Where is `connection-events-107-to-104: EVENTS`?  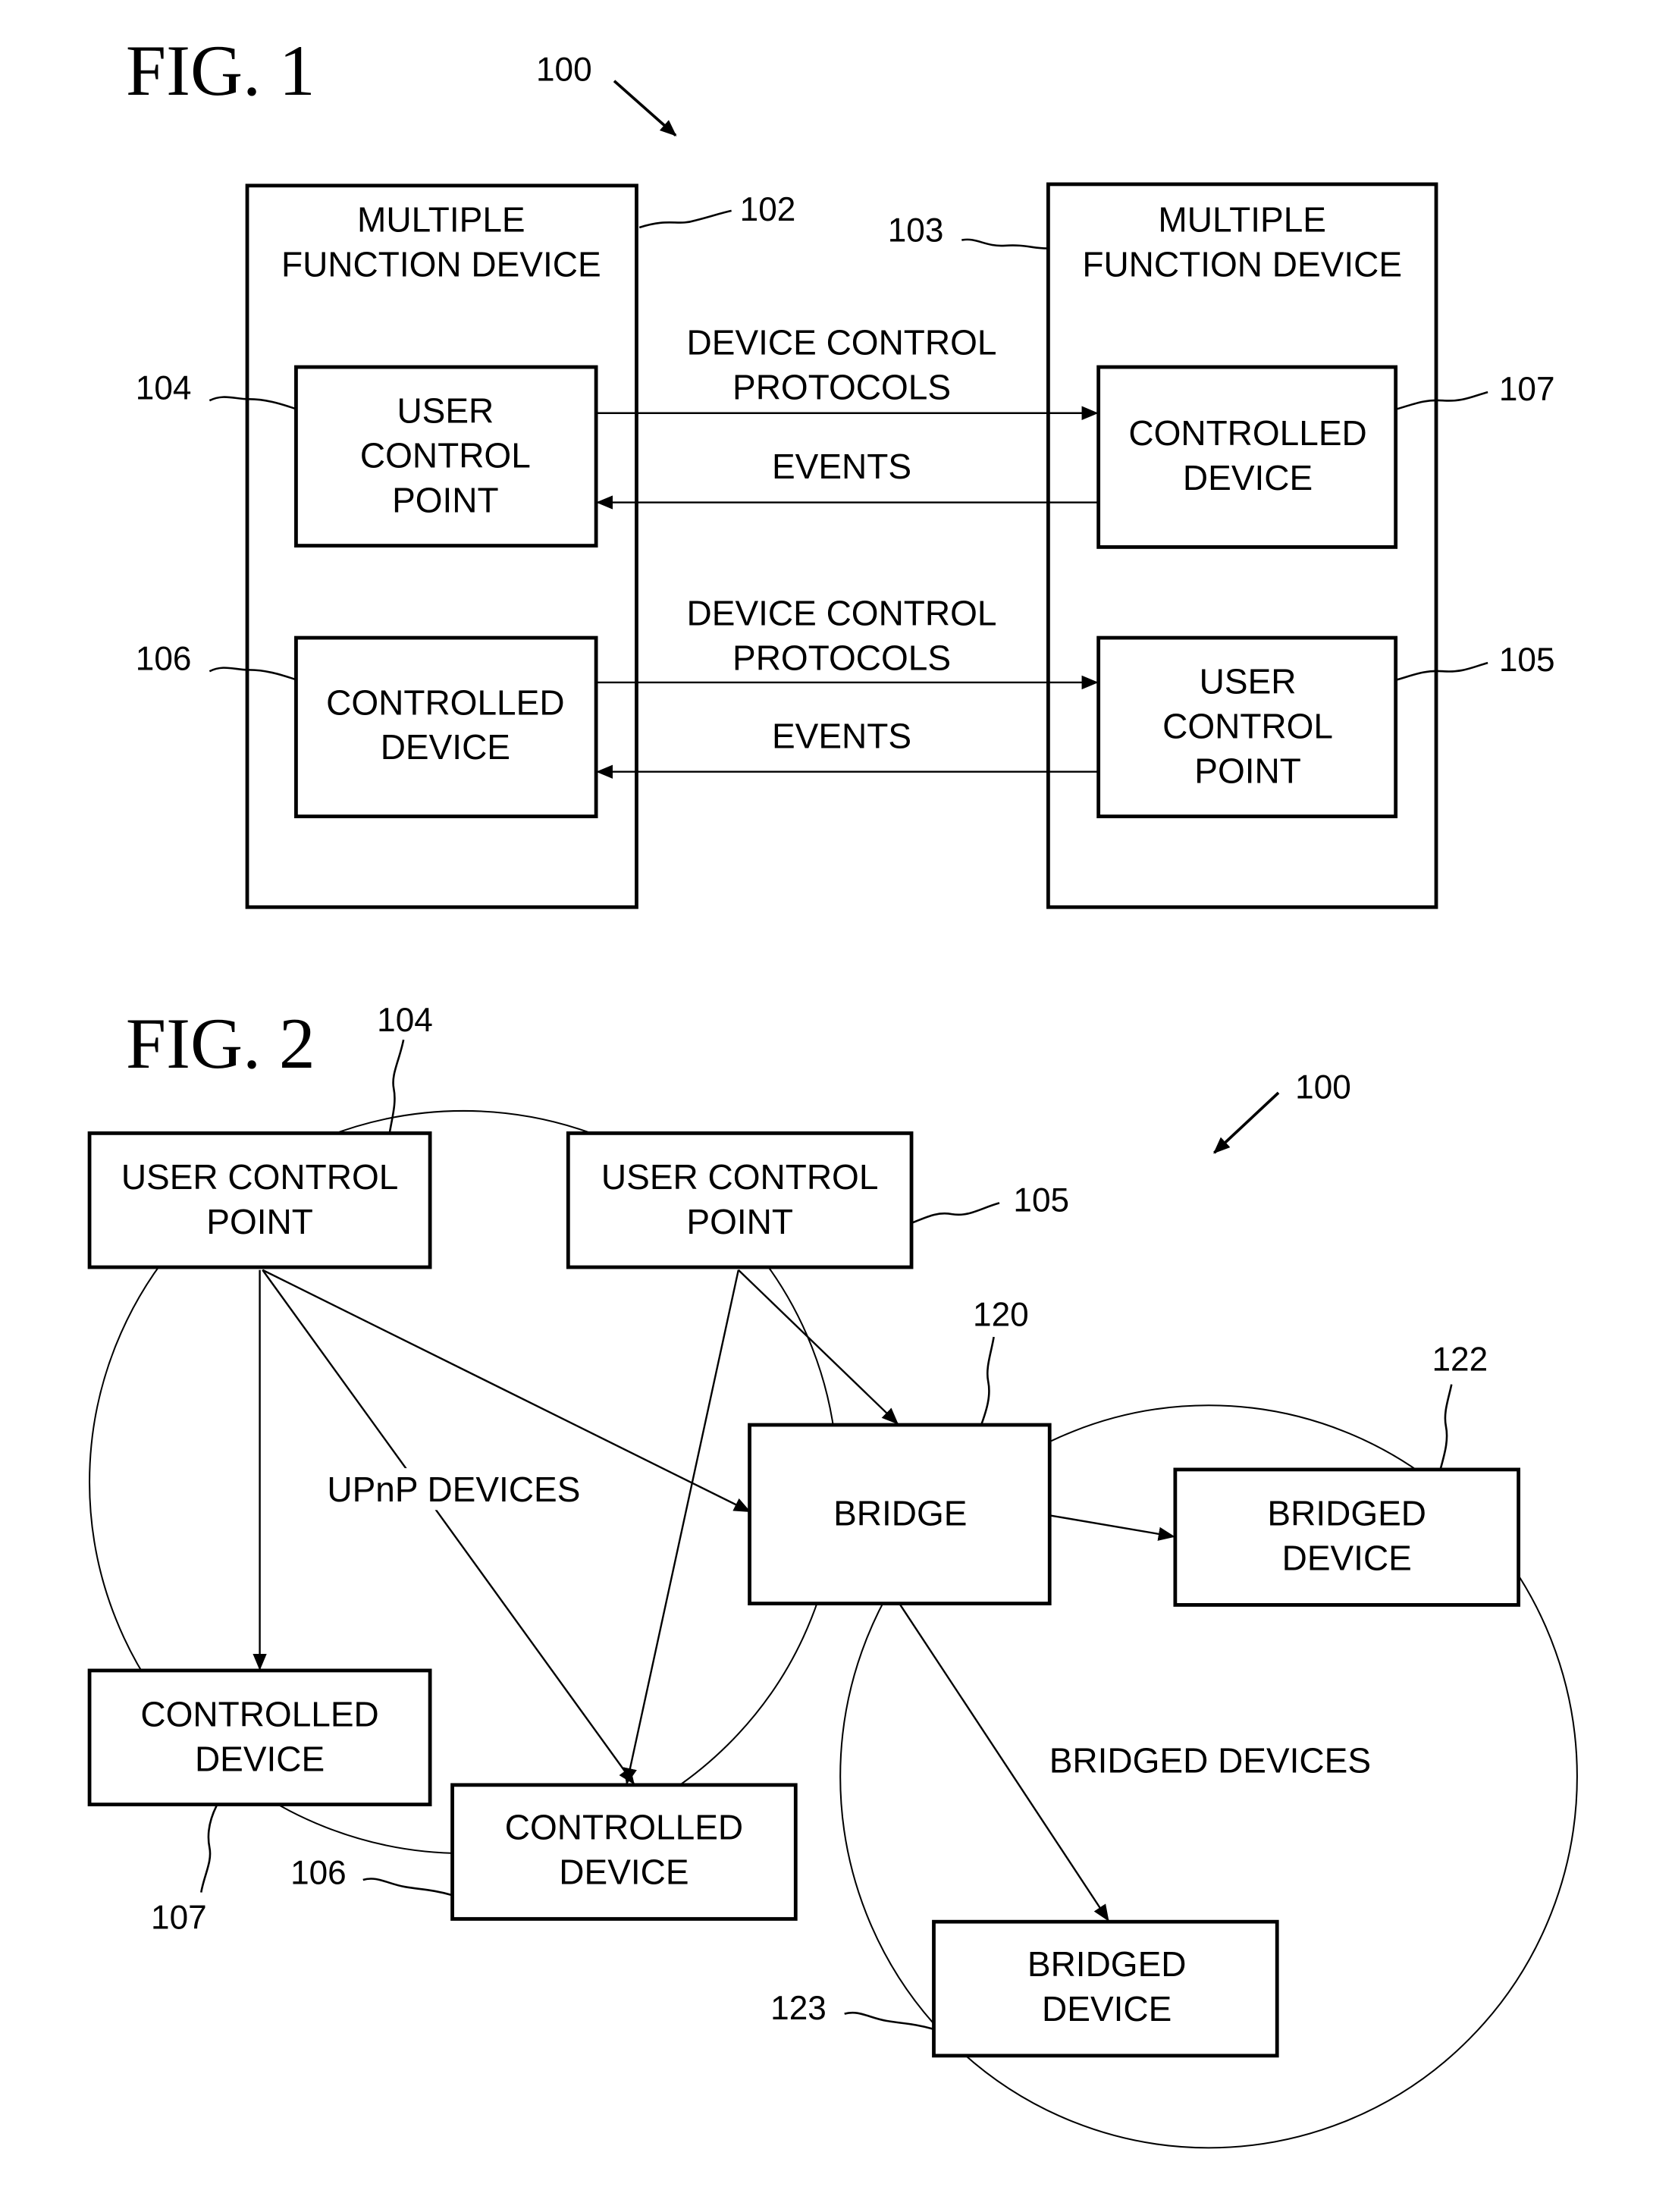 connection-events-107-to-104: EVENTS is located at coordinates (847, 478).